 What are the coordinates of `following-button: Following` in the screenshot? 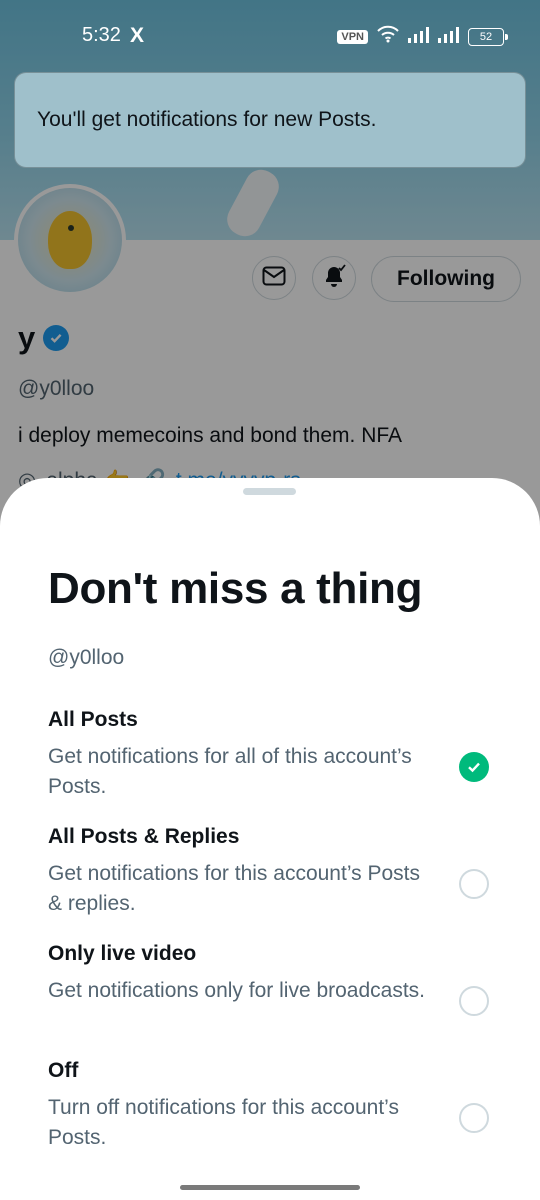 It's located at (446, 279).